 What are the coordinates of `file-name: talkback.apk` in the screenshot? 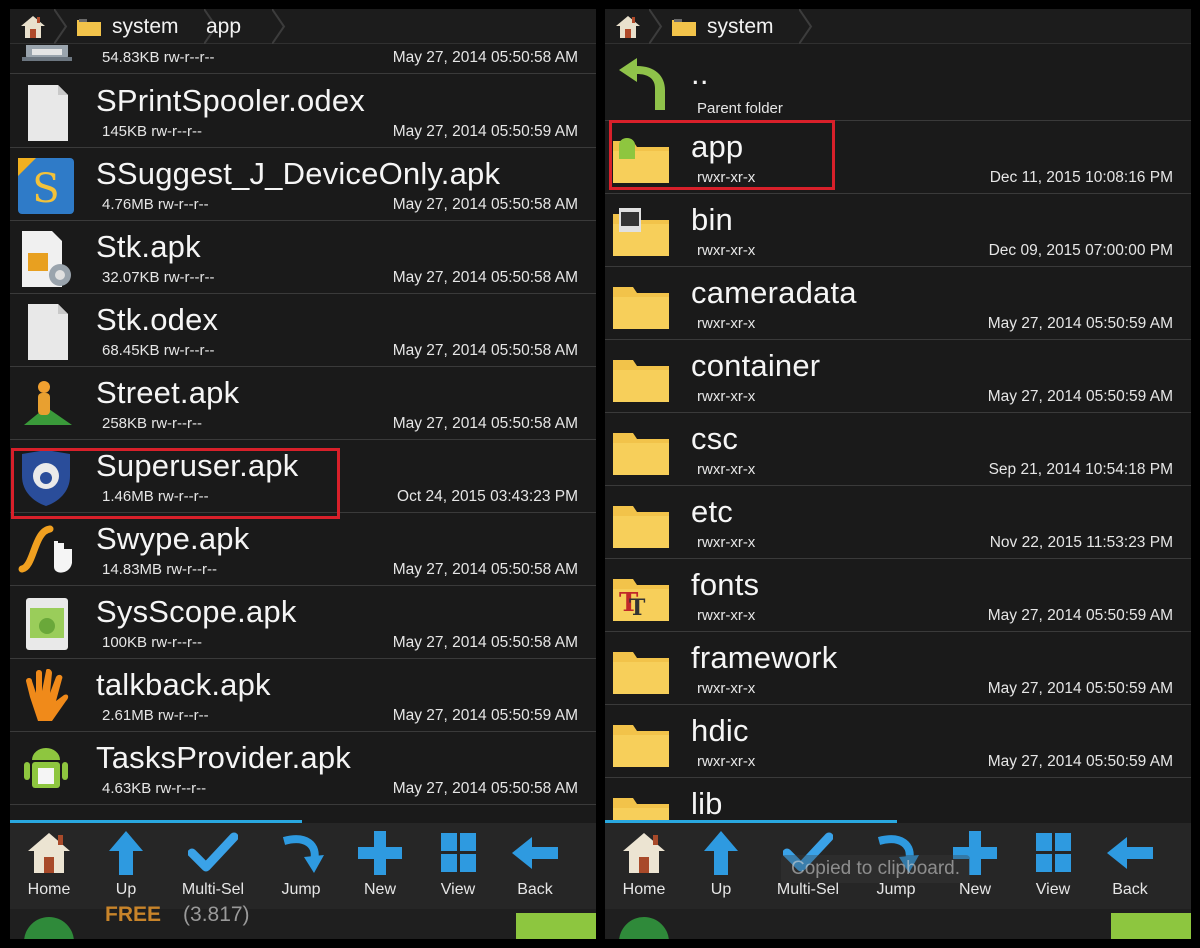 It's located at (183, 684).